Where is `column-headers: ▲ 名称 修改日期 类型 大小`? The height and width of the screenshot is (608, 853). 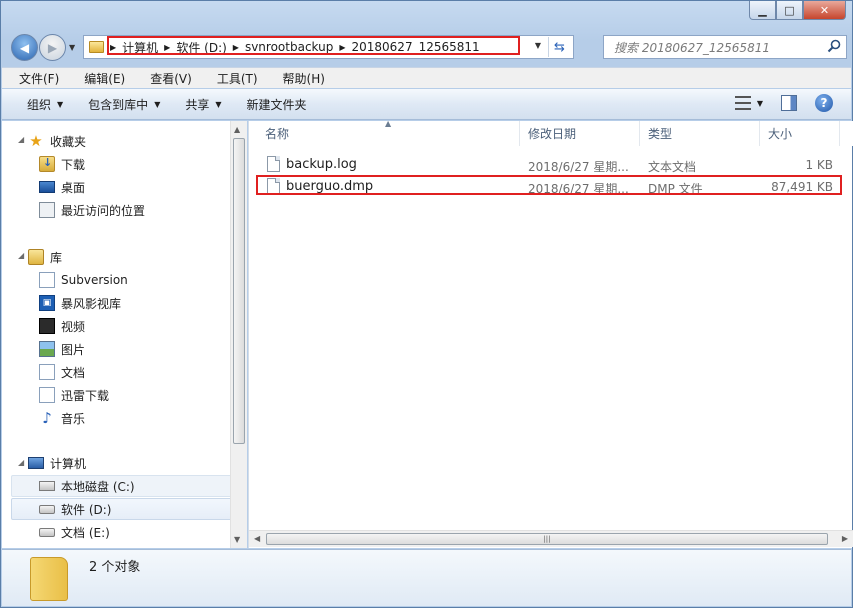 column-headers: ▲ 名称 修改日期 类型 大小 is located at coordinates (551, 132).